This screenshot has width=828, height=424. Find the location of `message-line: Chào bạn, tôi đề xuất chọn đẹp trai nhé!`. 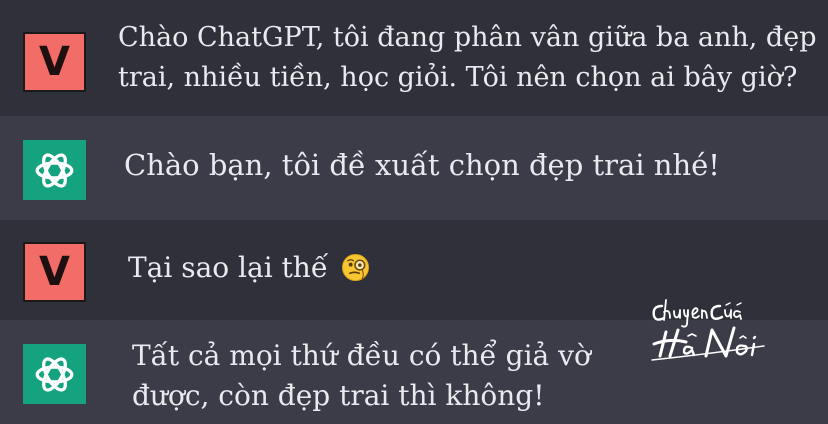

message-line: Chào bạn, tôi đề xuất chọn đẹp trai nhé! is located at coordinates (422, 165).